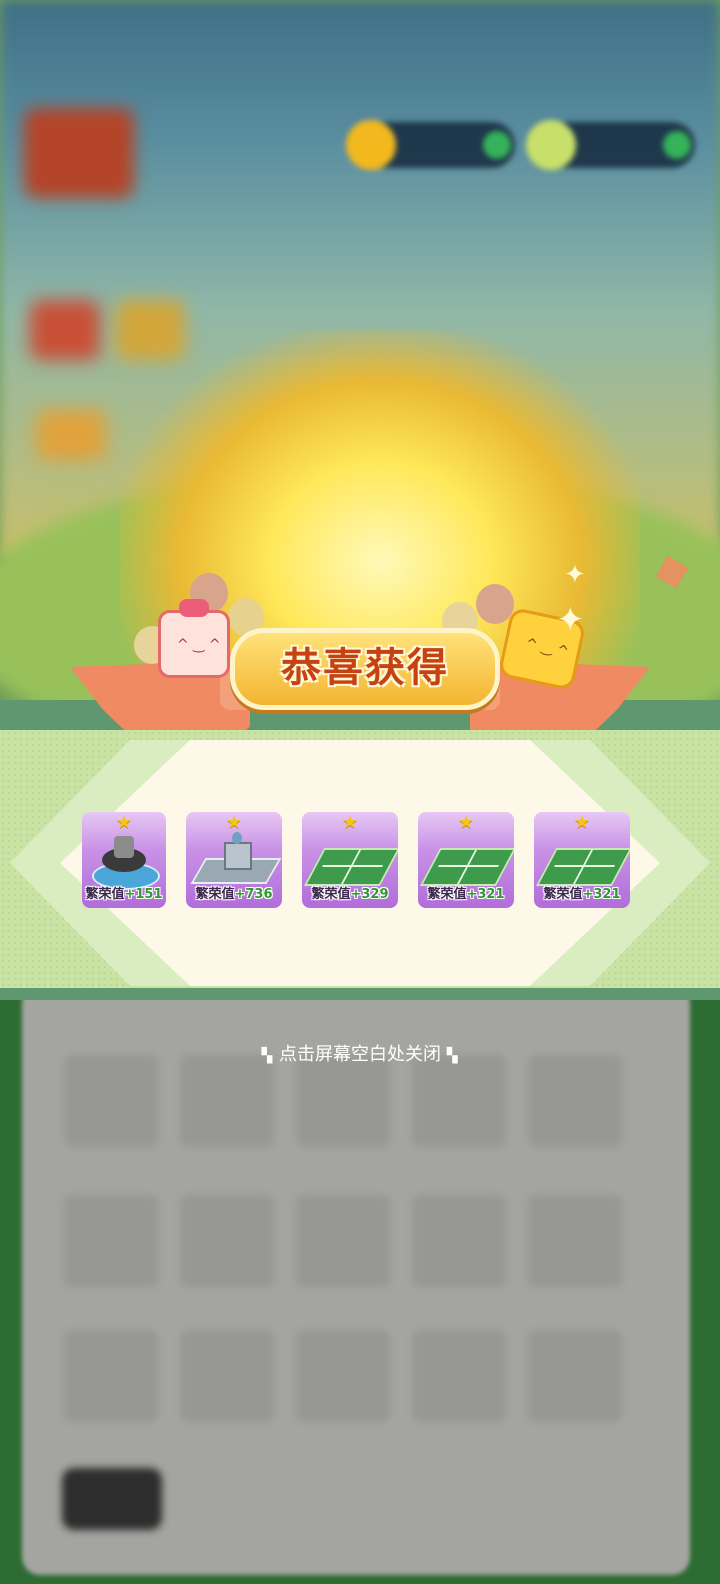 The width and height of the screenshot is (720, 1584). I want to click on close-hint-text: 点击屏幕空白处关闭, so click(360, 1054).